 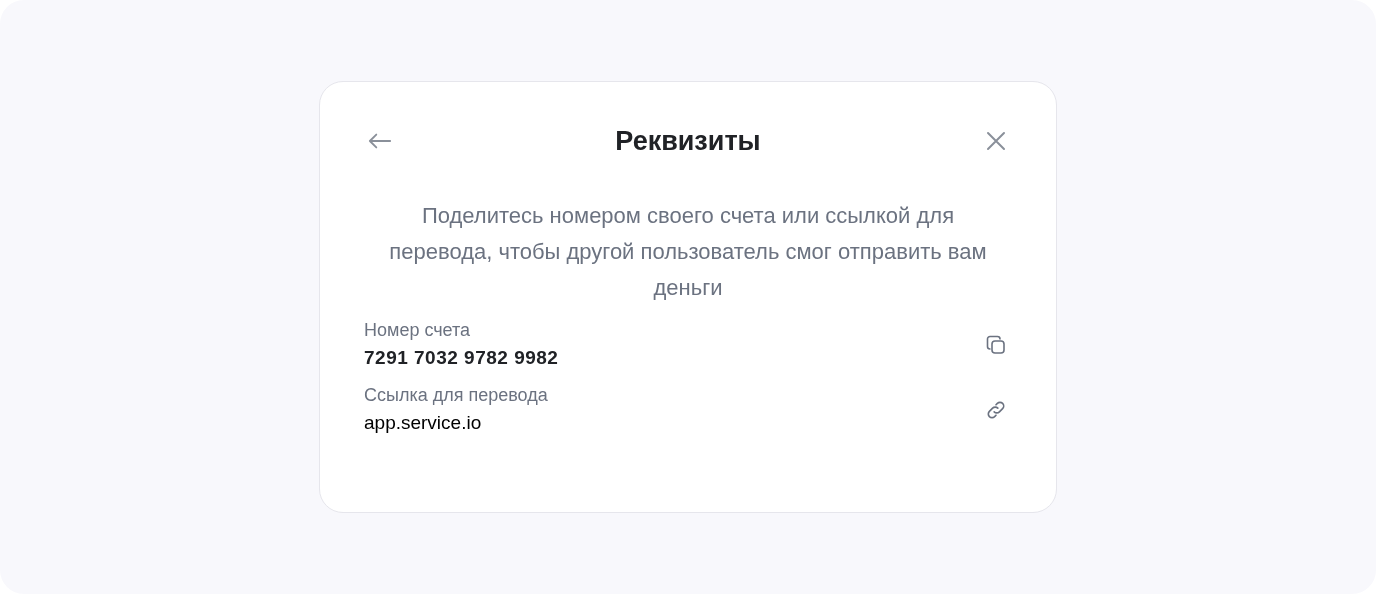 What do you see at coordinates (996, 141) in the screenshot?
I see `close-icon` at bounding box center [996, 141].